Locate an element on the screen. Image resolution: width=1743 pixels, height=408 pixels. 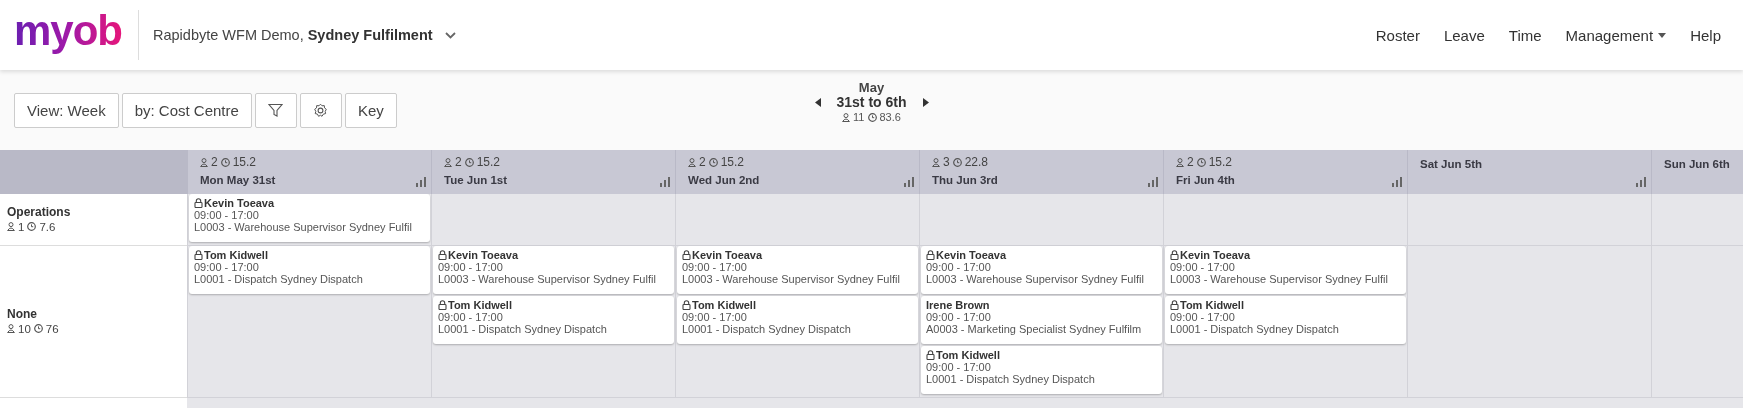
nav-link: Time is located at coordinates (1525, 35).